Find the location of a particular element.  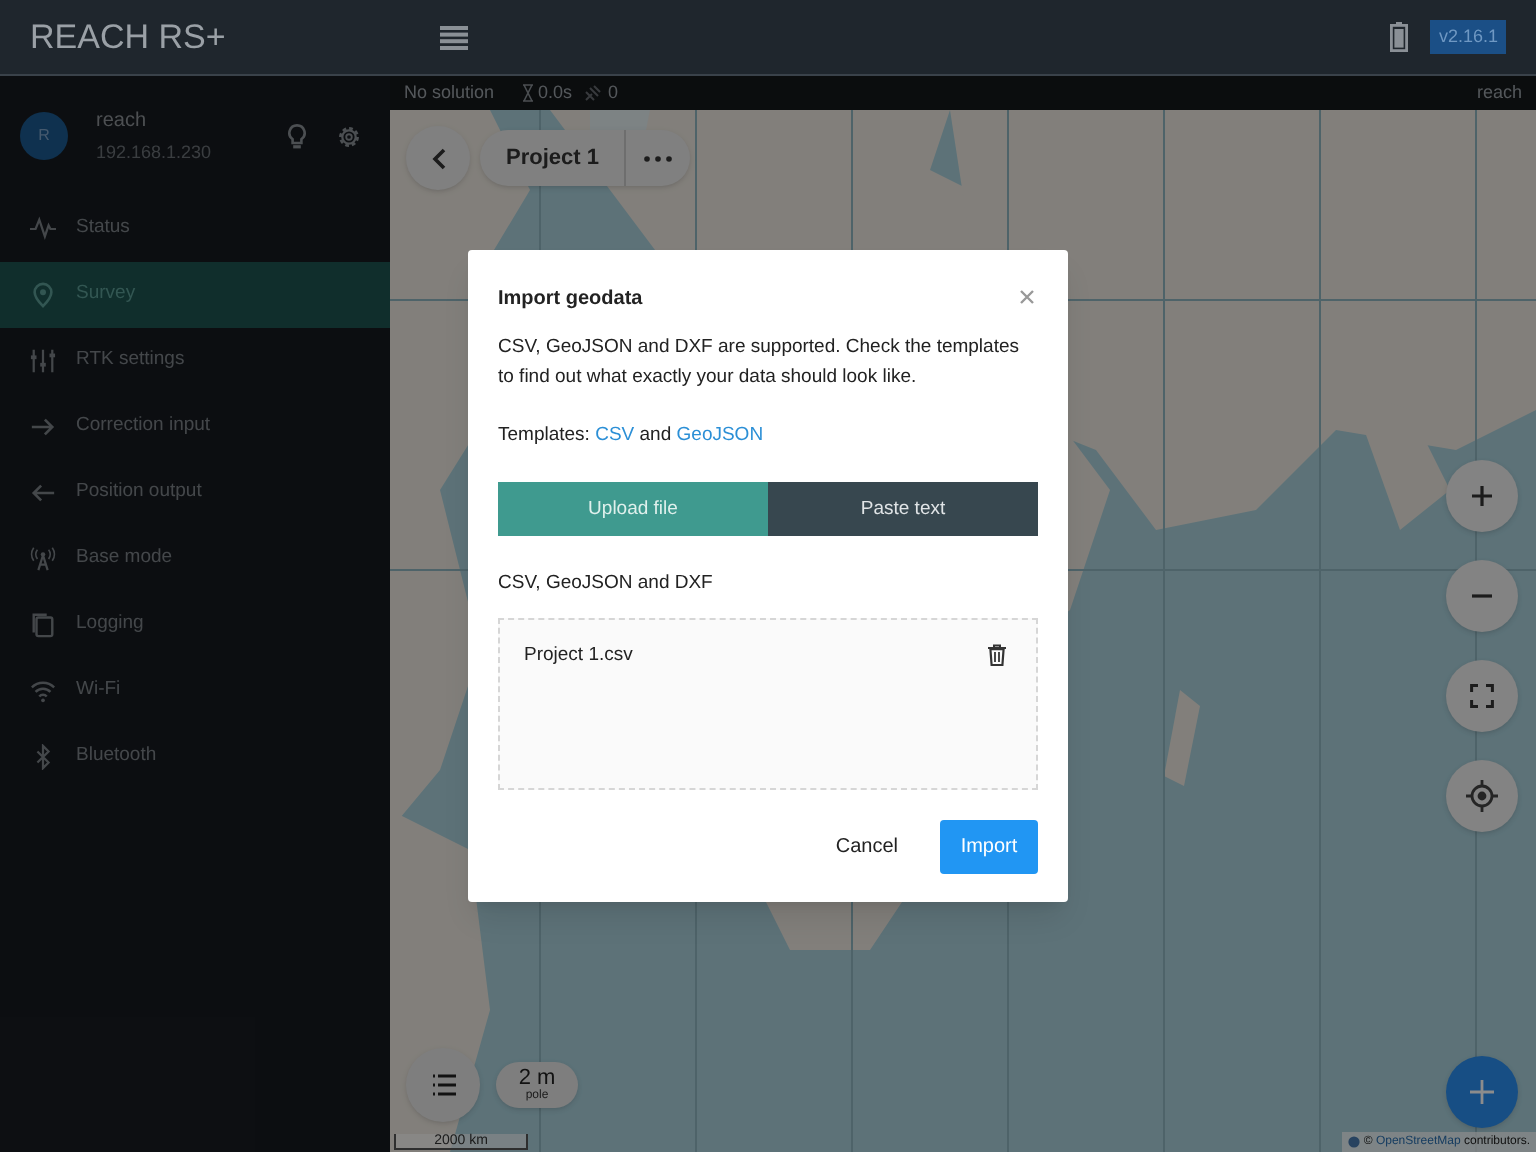

settings-icon is located at coordinates (349, 136).